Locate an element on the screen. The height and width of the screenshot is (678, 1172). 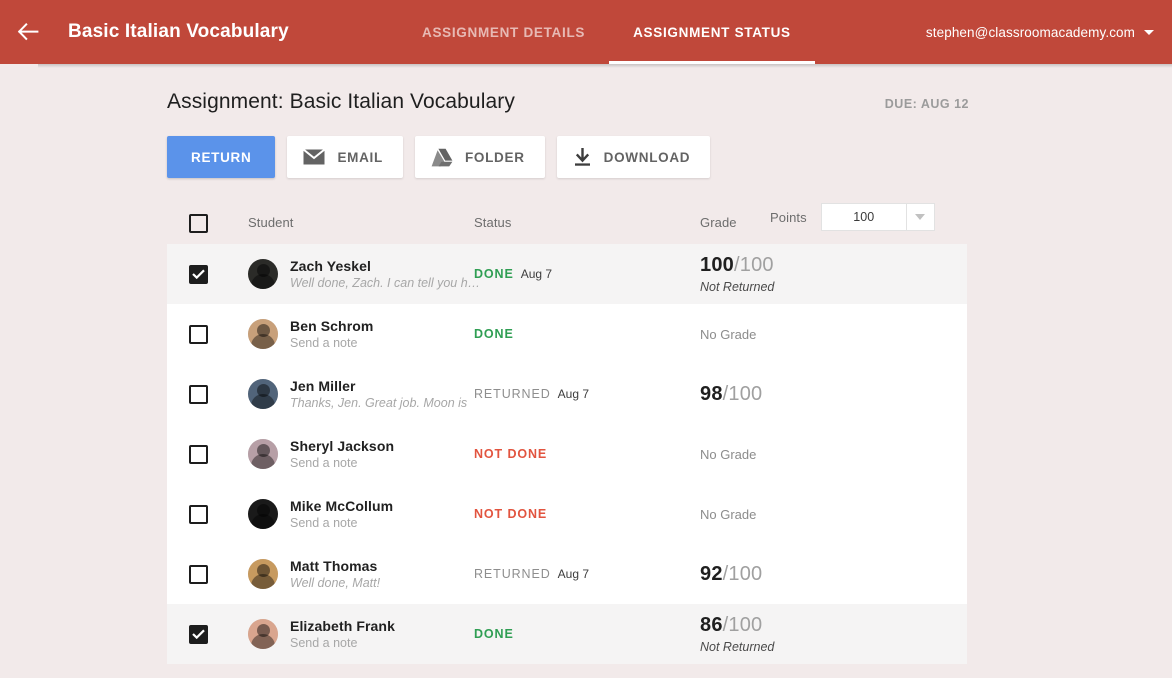
table-row: Ben Schrom Send a note DONE No Grade is located at coordinates (567, 334).